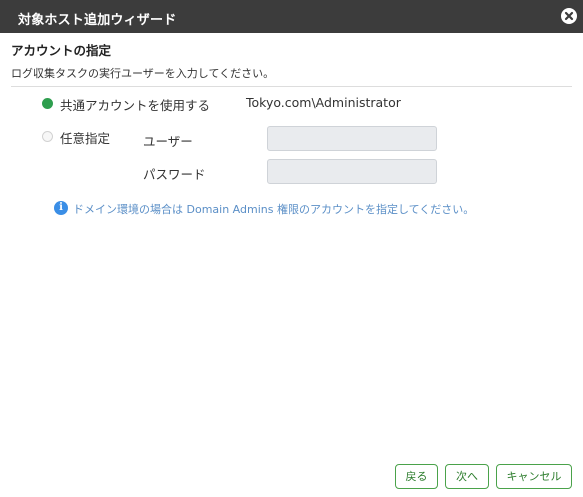  What do you see at coordinates (97, 20) in the screenshot?
I see `dialog-title: 対象ホスト追加ウィザード` at bounding box center [97, 20].